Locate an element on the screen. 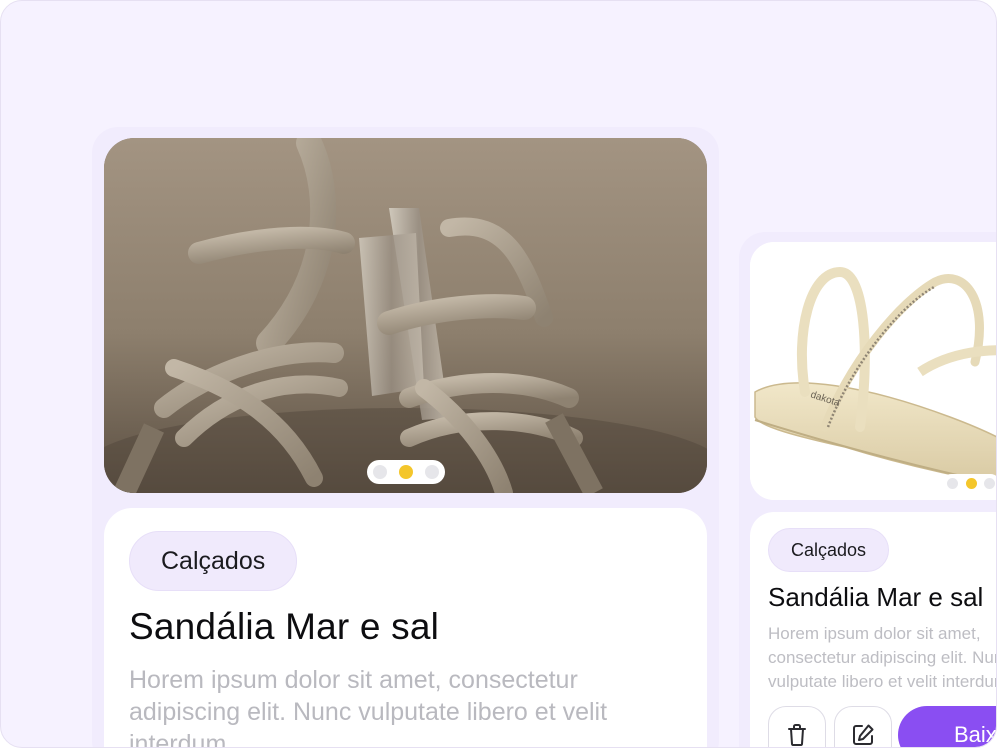  delete-button is located at coordinates (797, 726).